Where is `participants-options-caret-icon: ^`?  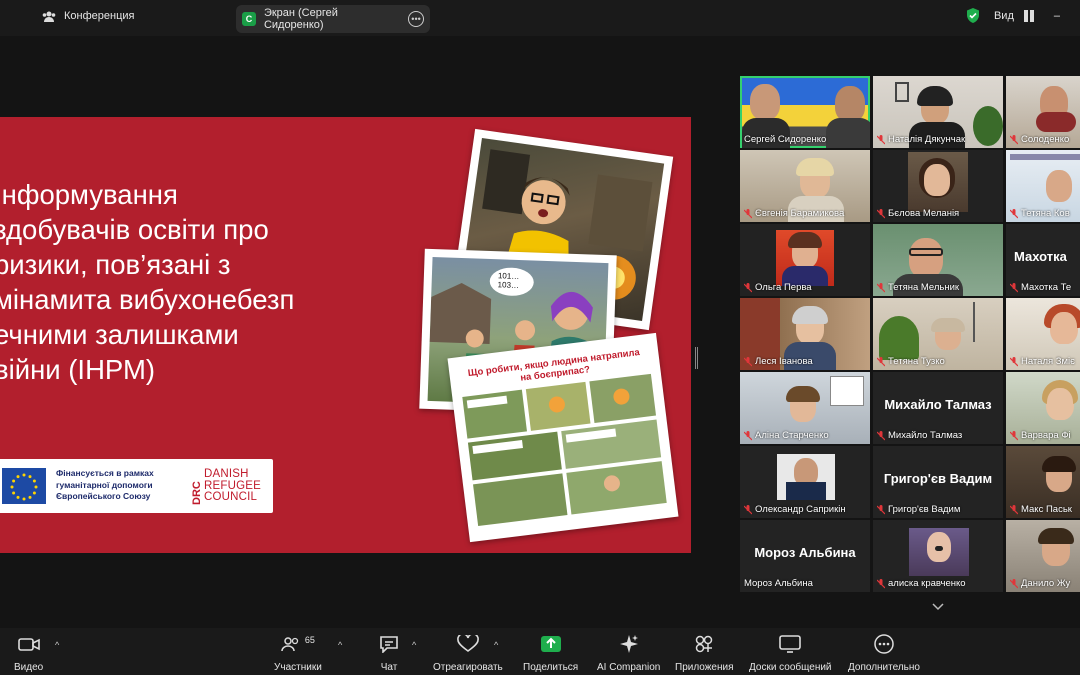
participants-options-caret-icon: ^ is located at coordinates (340, 645).